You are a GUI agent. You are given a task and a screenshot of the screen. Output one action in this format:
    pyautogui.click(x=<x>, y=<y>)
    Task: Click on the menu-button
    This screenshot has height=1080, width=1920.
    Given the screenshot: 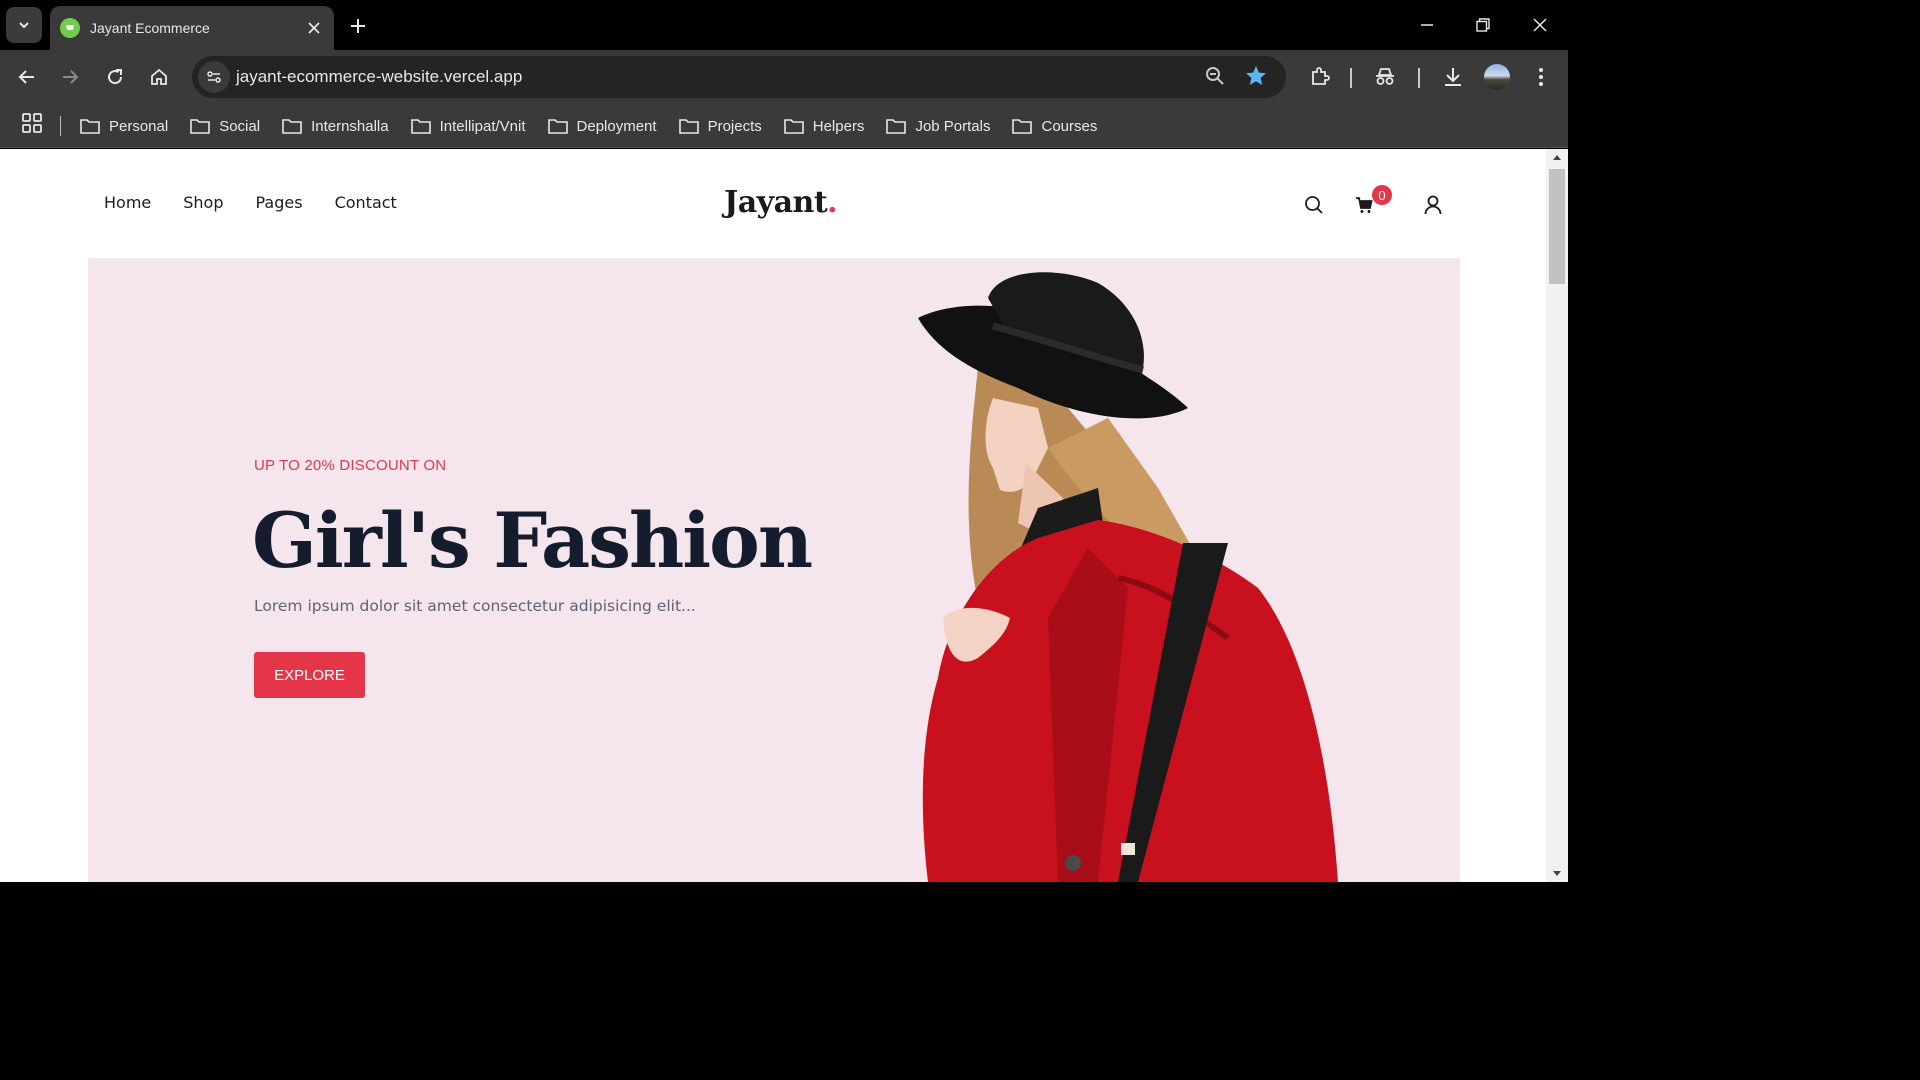 What is the action you would take?
    pyautogui.click(x=1541, y=77)
    